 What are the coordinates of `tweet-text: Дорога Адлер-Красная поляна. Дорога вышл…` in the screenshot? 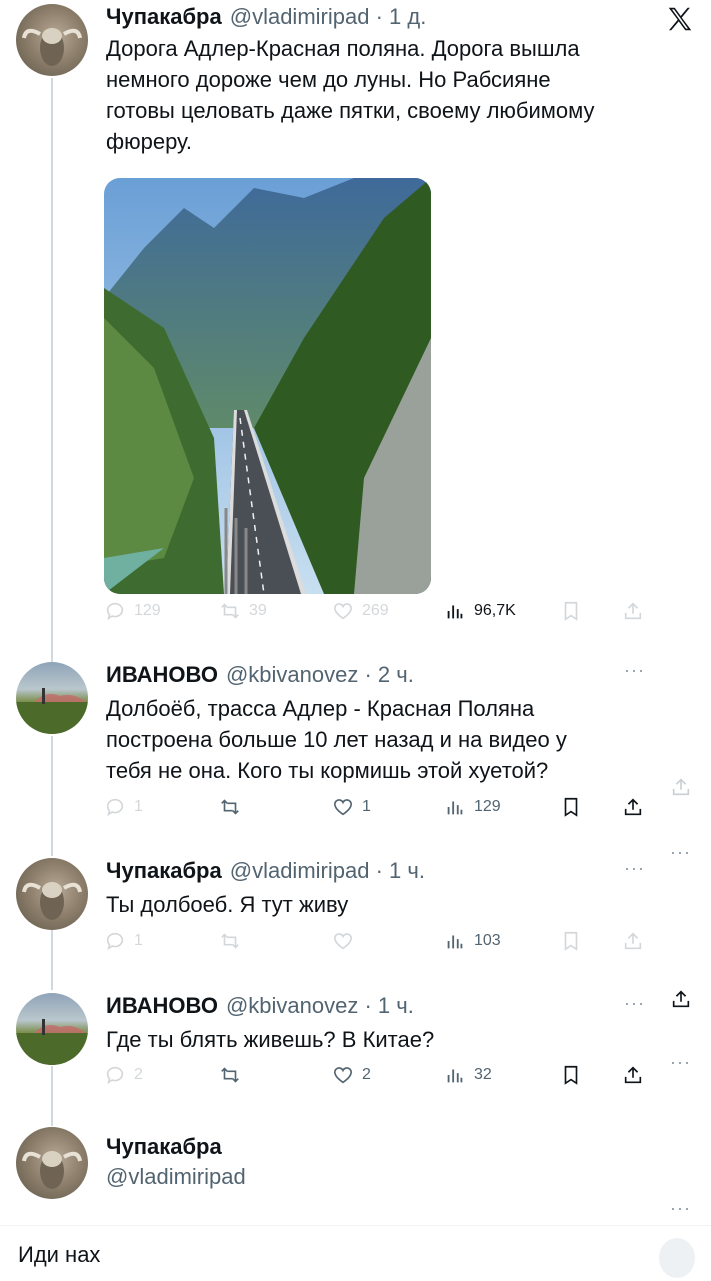 It's located at (350, 95).